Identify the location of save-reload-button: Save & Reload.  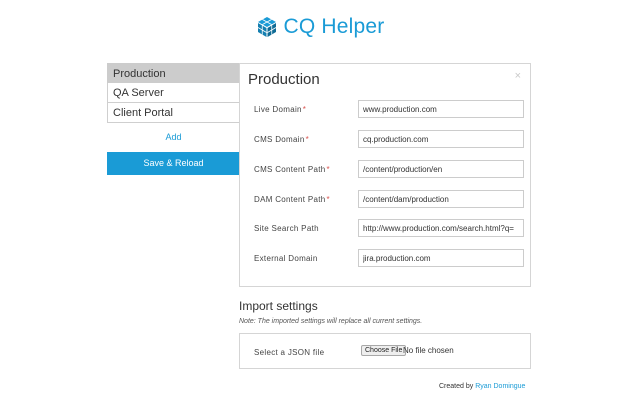
(173, 163).